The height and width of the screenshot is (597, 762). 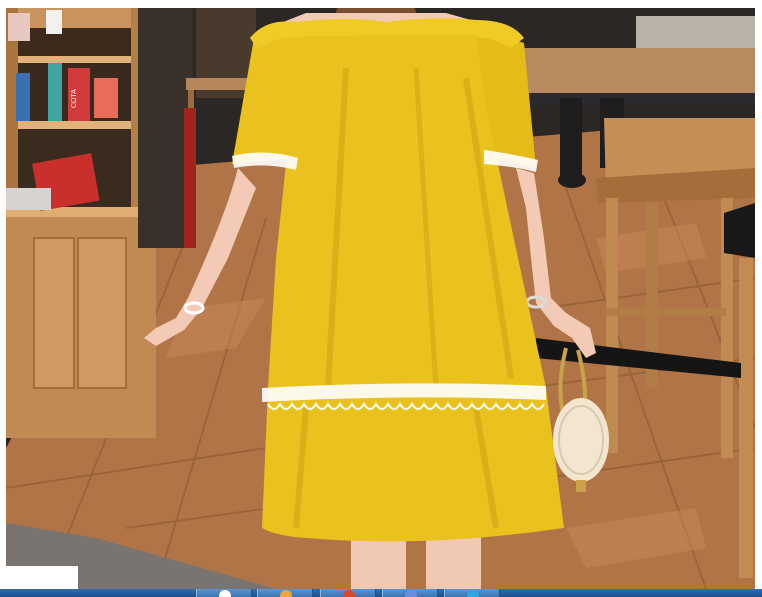 I want to click on chat-icon, so click(x=473, y=593).